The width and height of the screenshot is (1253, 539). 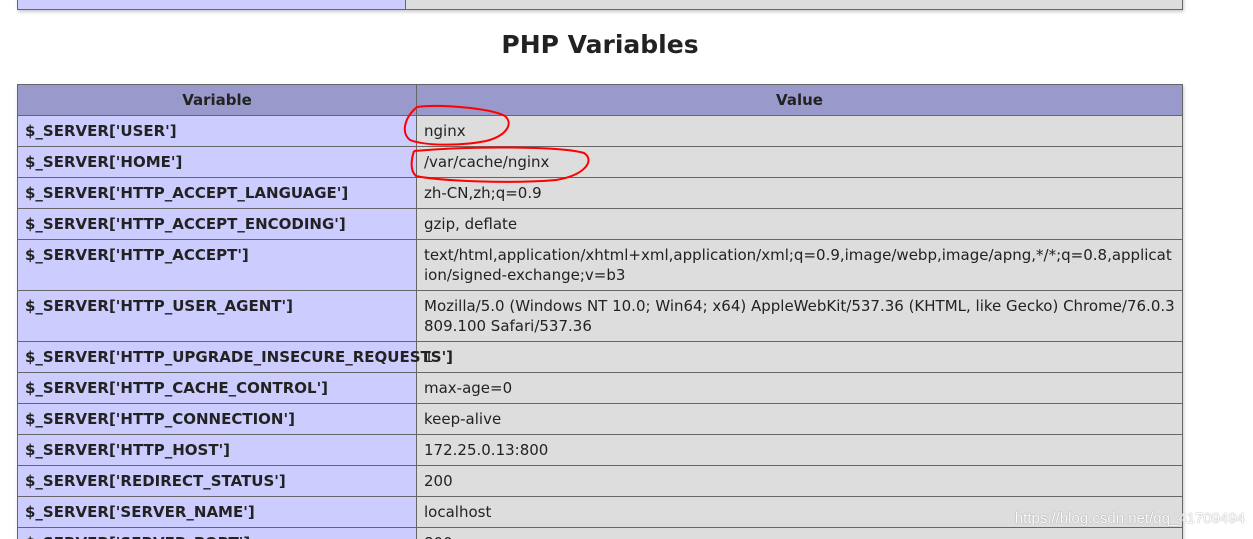 I want to click on table-row: $_SERVER['HTTP_CACHE_CONTROL'] max-age=0, so click(x=600, y=388).